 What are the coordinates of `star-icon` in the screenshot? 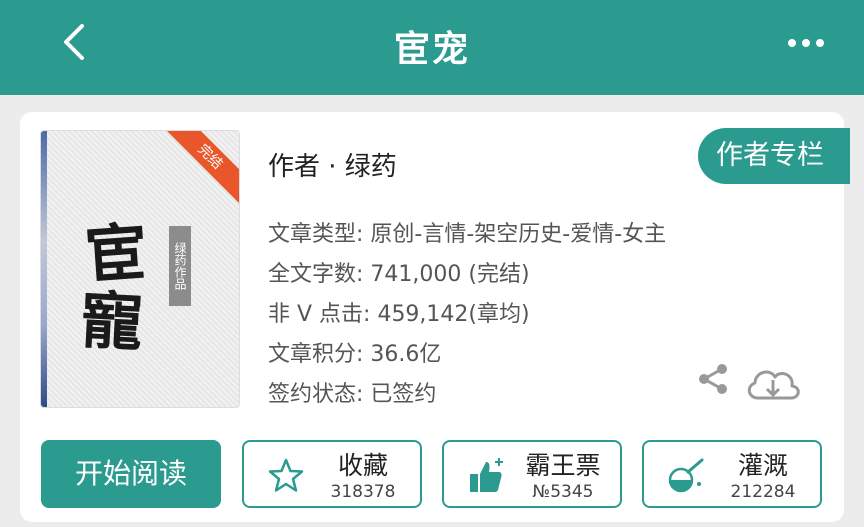 It's located at (286, 475).